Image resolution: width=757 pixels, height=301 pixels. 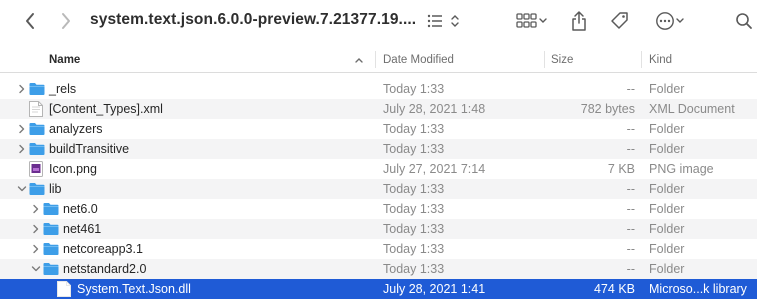 What do you see at coordinates (378, 129) in the screenshot?
I see `file-row: analyzers Today 1:33 -- Folder` at bounding box center [378, 129].